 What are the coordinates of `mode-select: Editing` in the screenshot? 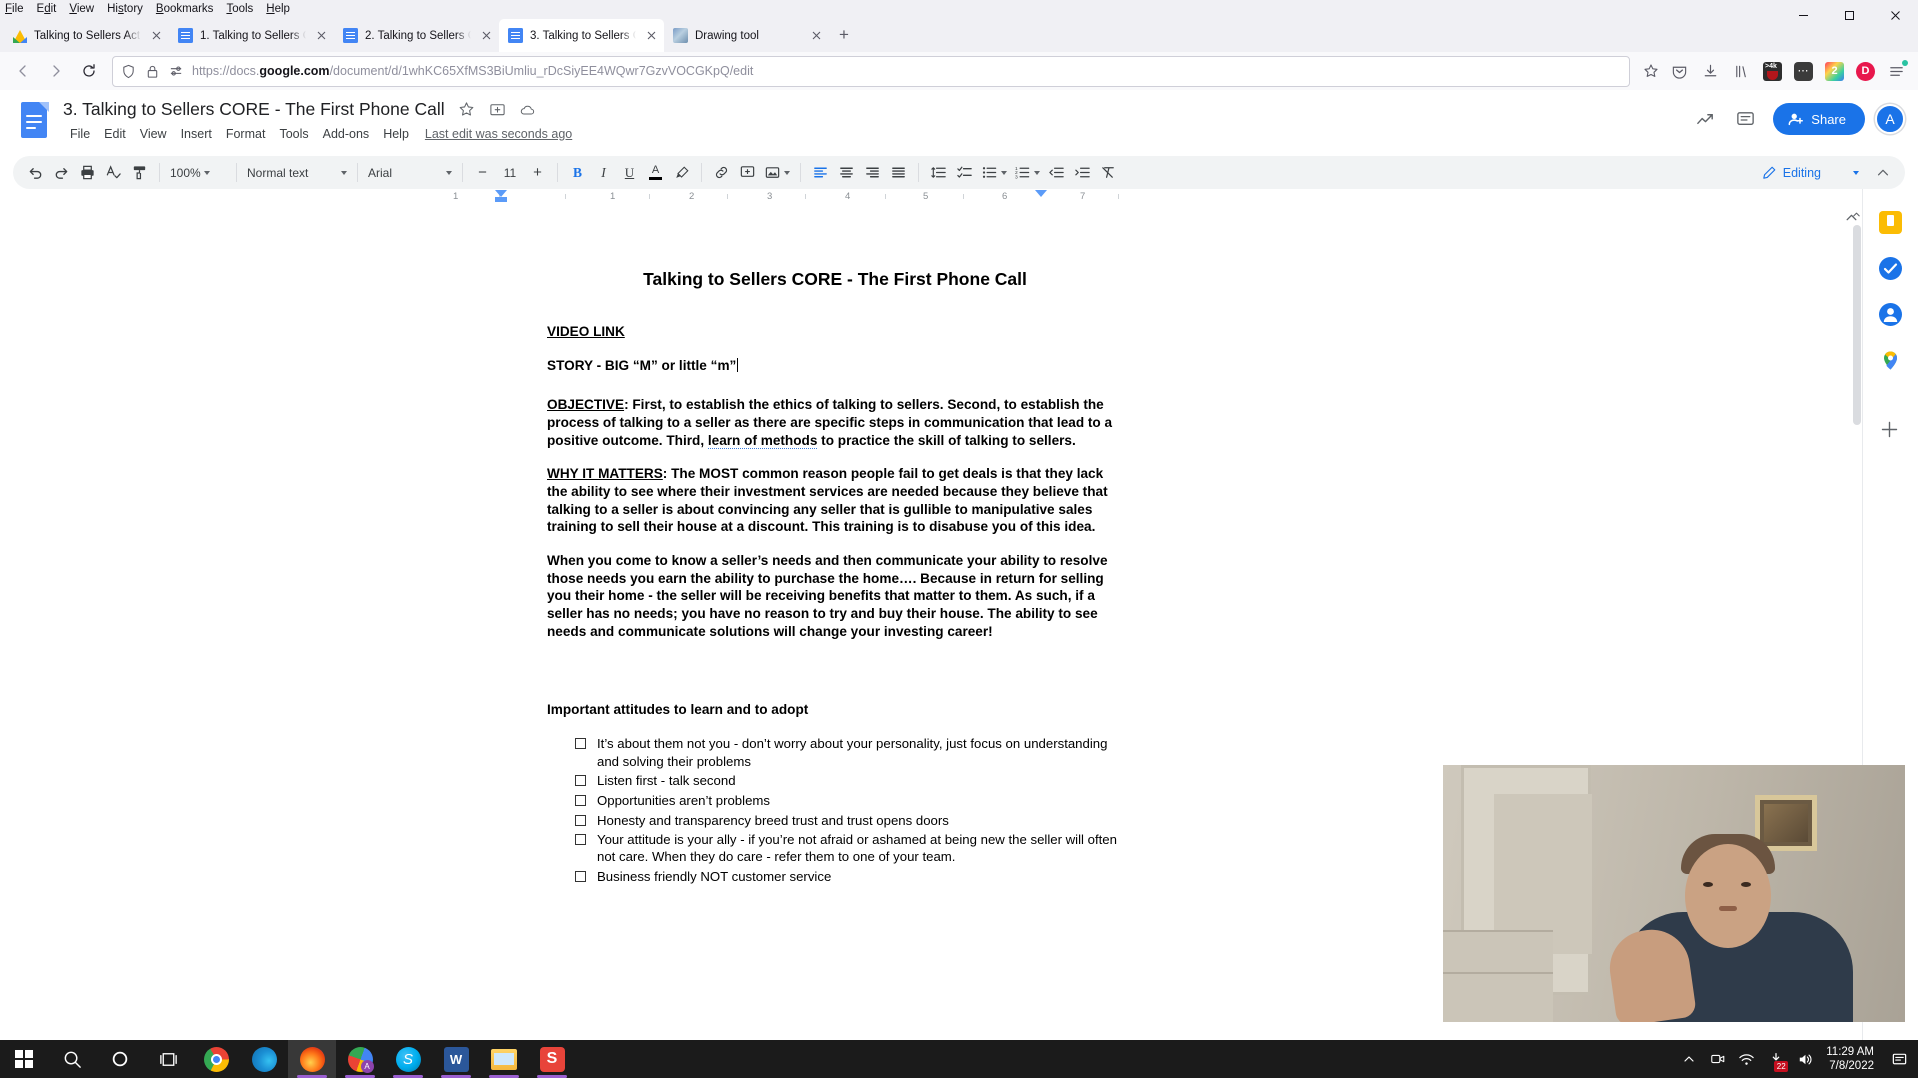 It's located at (1810, 173).